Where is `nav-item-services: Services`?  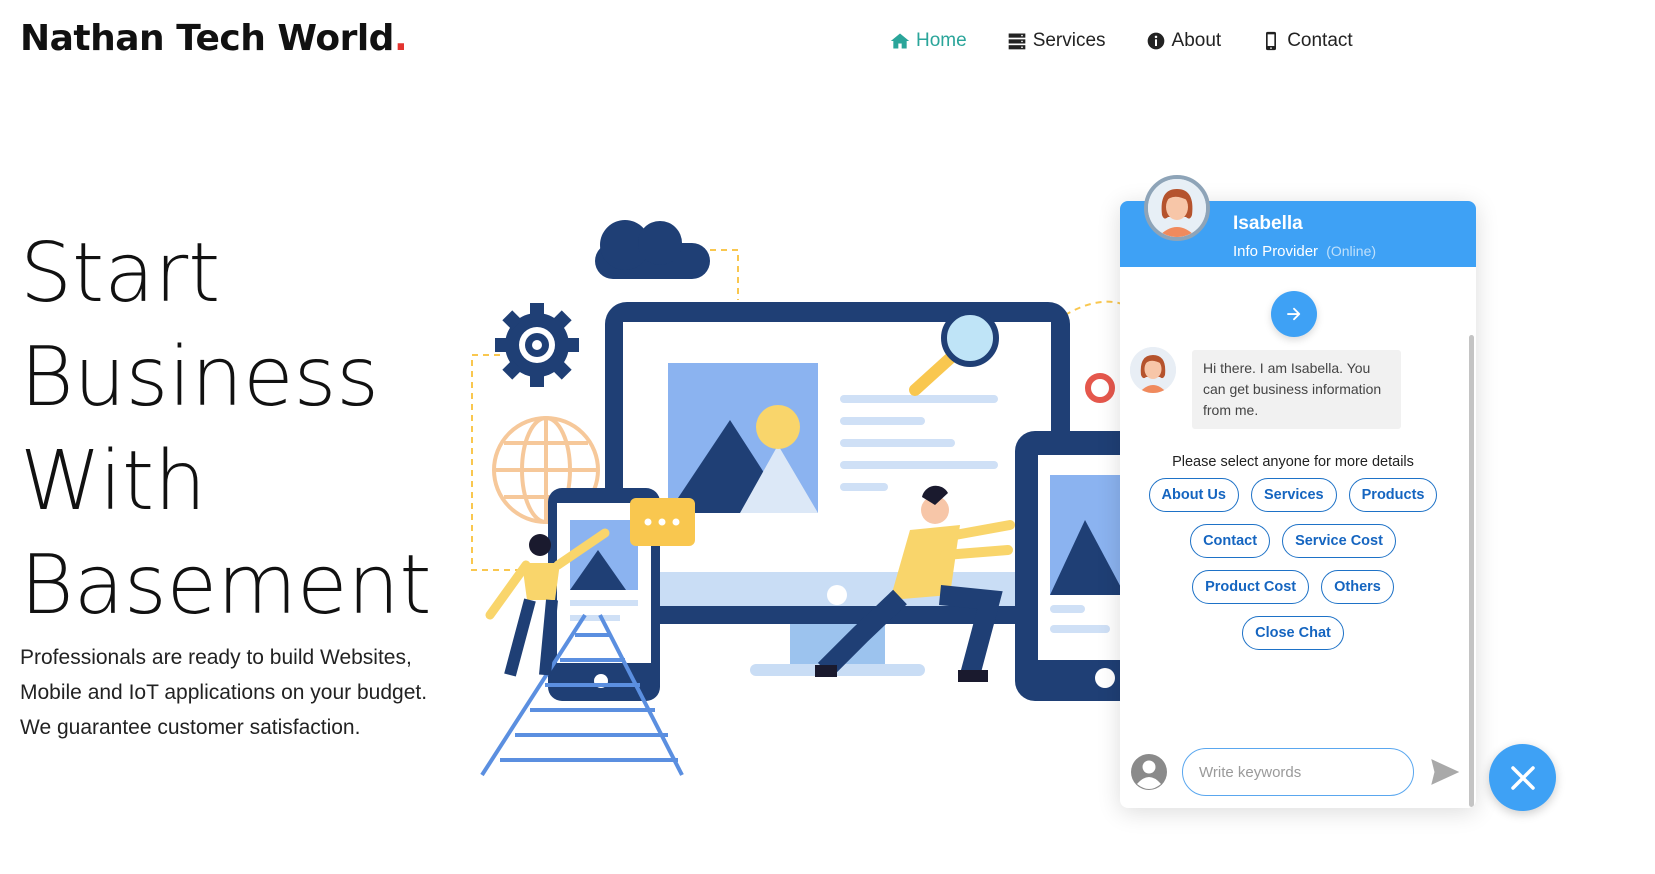 nav-item-services: Services is located at coordinates (1056, 41).